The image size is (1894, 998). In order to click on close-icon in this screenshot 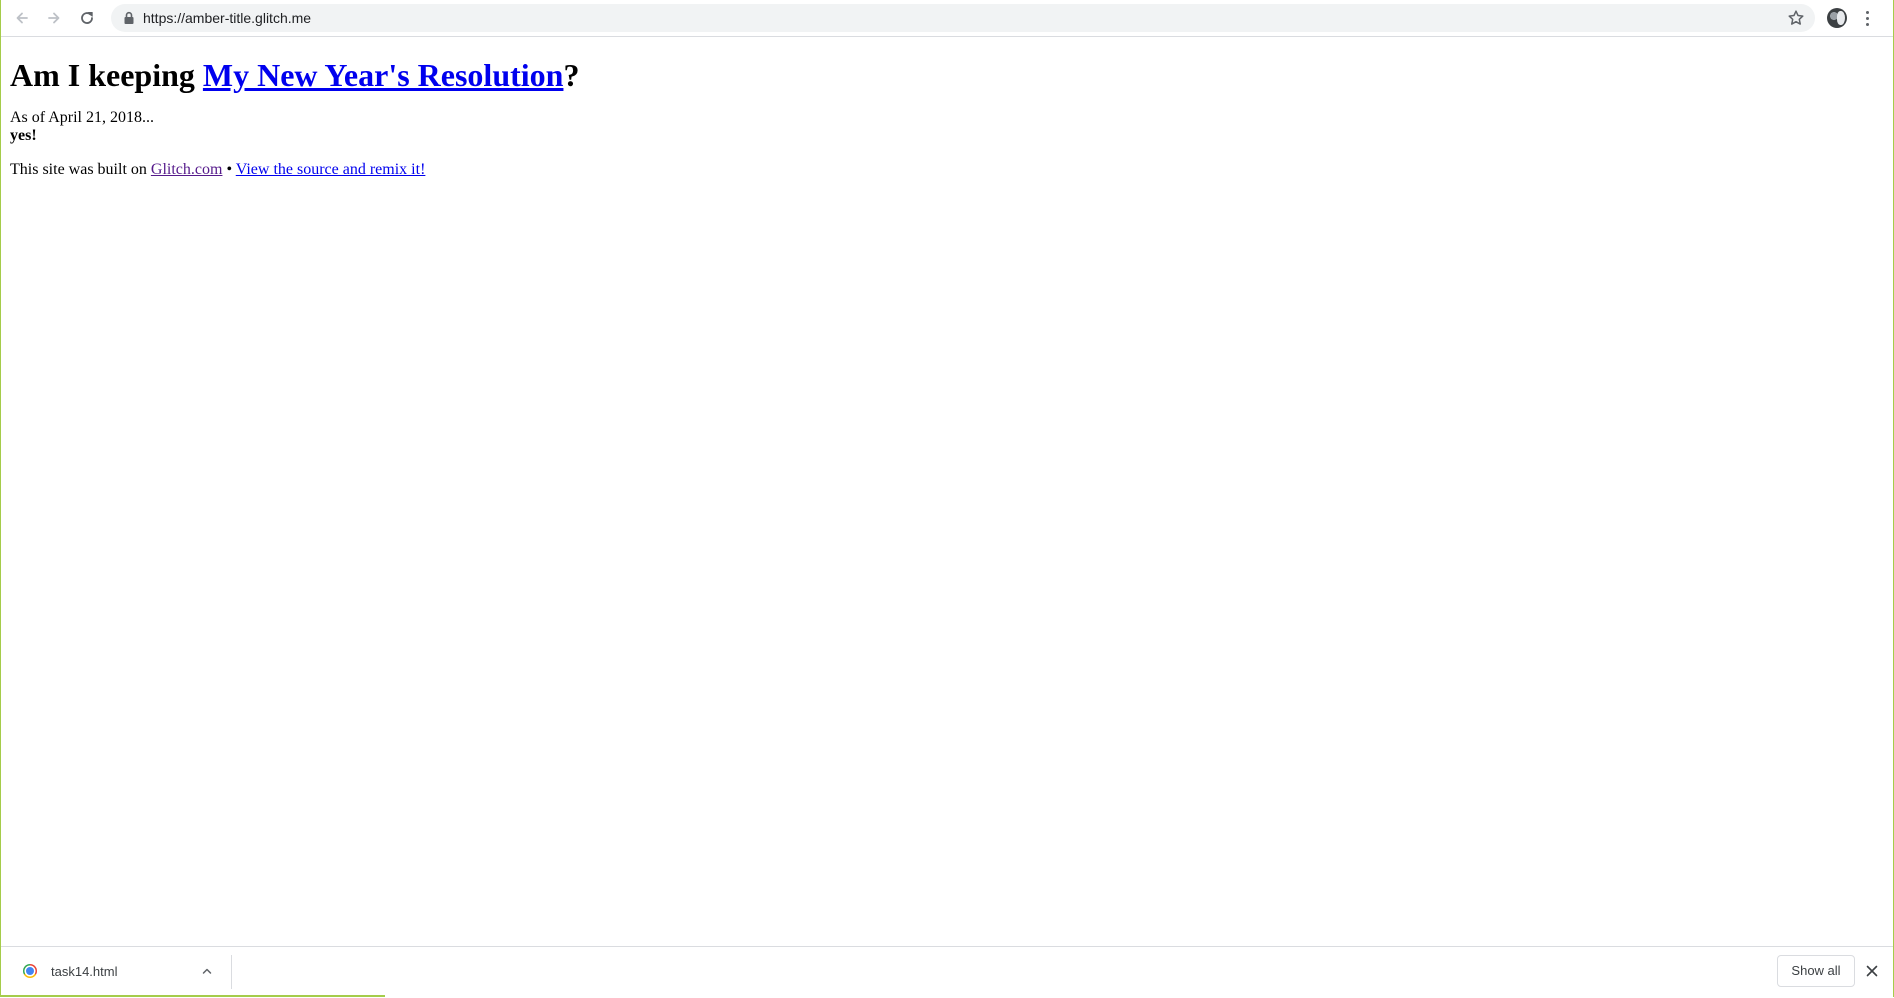, I will do `click(1872, 971)`.